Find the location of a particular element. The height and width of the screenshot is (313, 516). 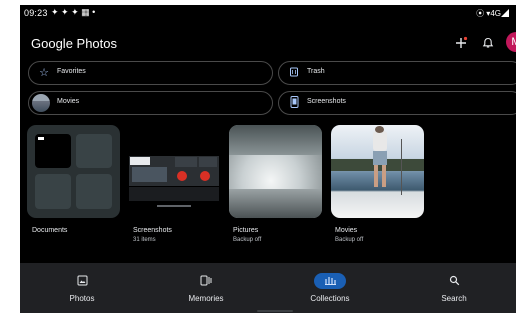

search-icon is located at coordinates (454, 281).